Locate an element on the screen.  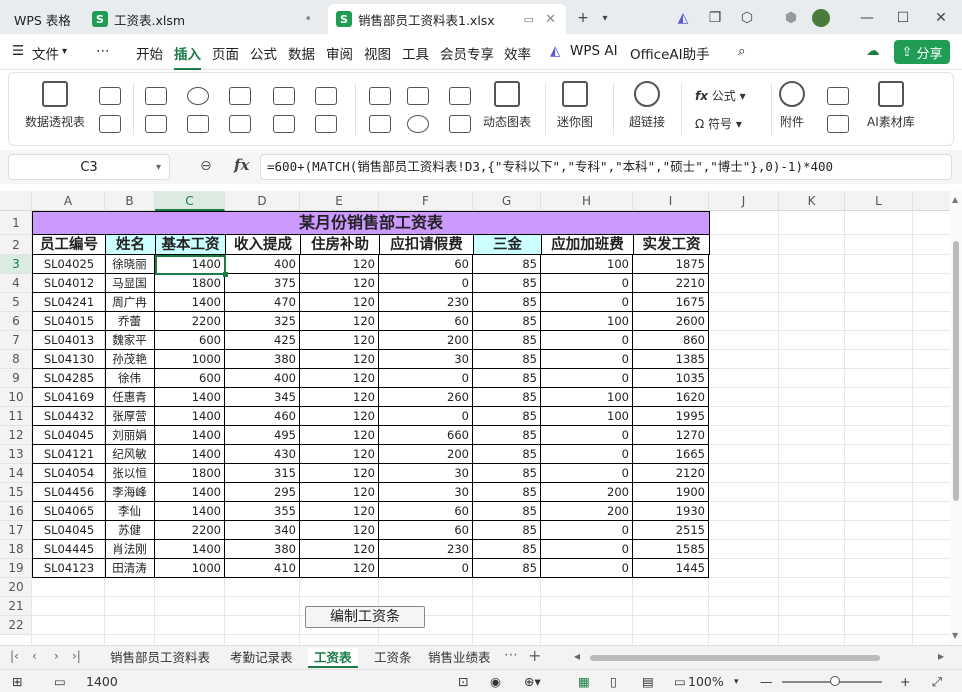
sparkline-button: 迷你图 is located at coordinates (575, 105).